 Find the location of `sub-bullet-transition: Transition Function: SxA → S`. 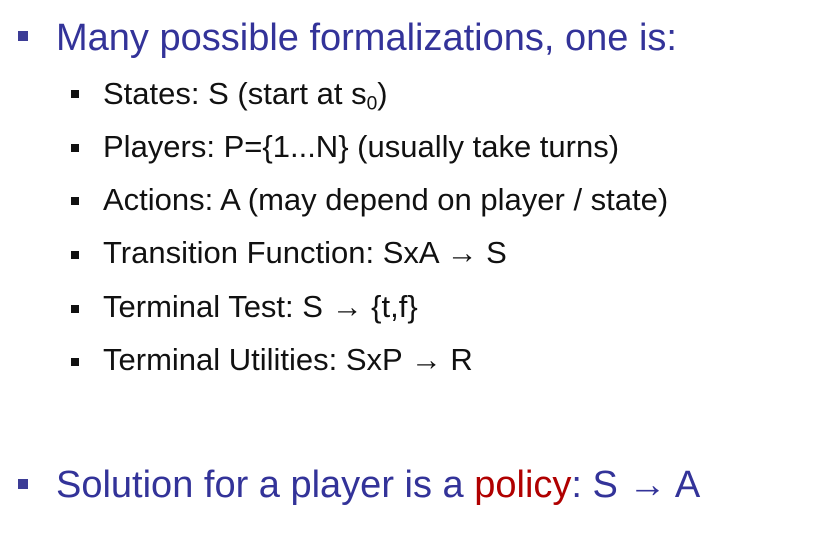

sub-bullet-transition: Transition Function: SxA → S is located at coordinates (305, 252).